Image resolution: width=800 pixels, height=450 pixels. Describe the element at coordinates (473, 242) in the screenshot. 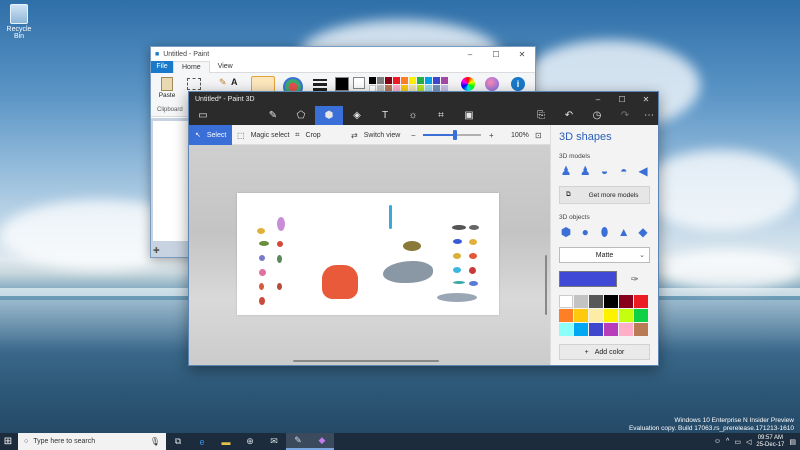

I see `yellow-fish-model` at that location.